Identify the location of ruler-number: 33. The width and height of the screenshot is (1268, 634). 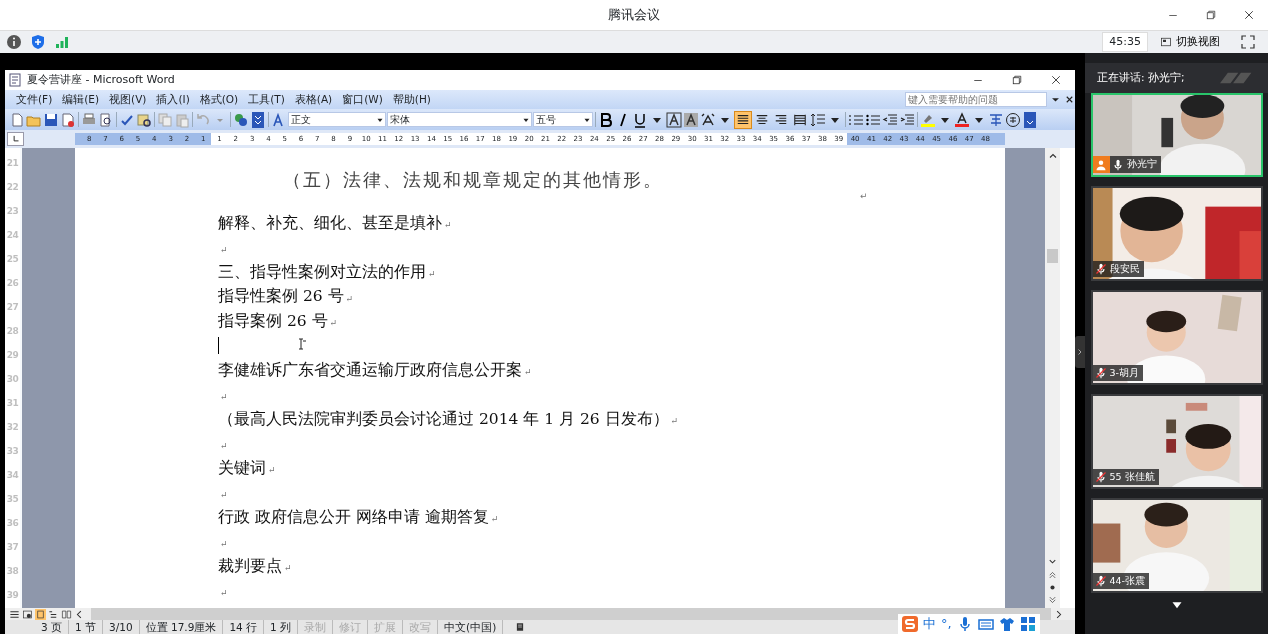
(12, 451).